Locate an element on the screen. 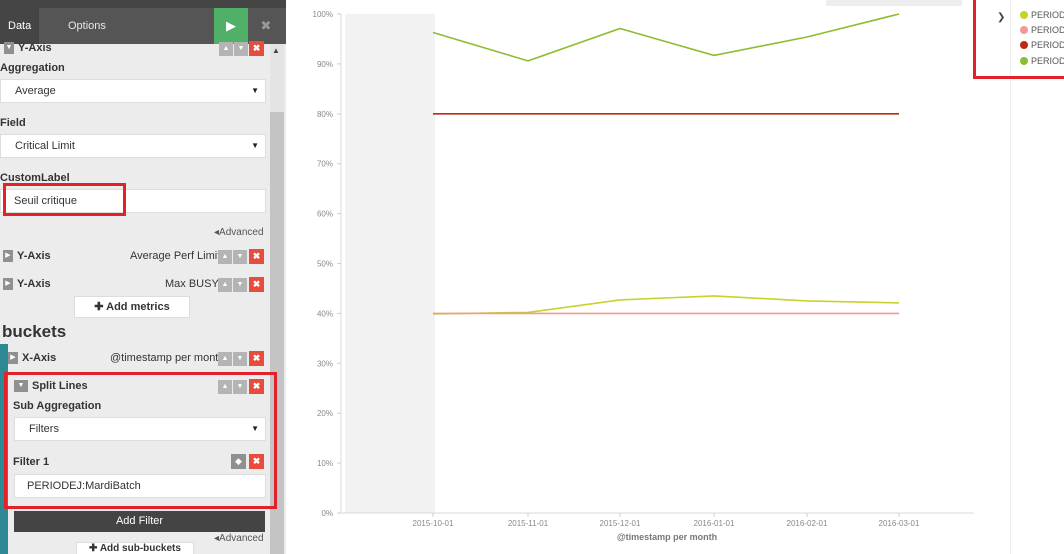 The image size is (1064, 554). x-tick-label: 2016-02-01 is located at coordinates (807, 523).